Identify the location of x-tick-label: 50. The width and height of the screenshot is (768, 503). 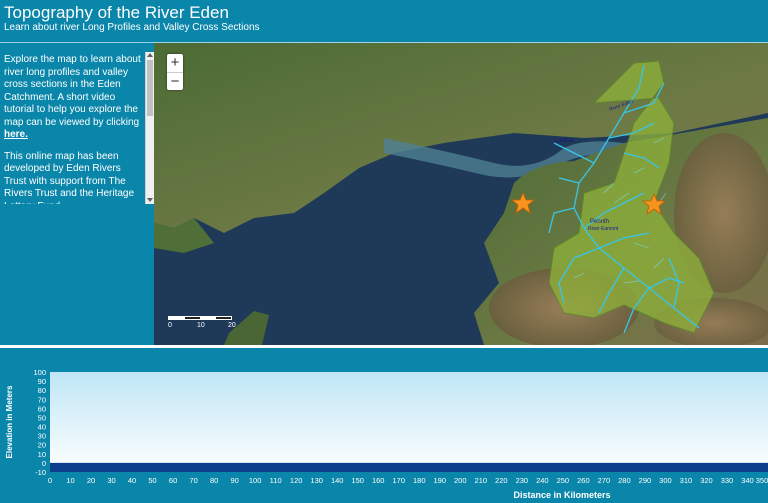
(152, 480).